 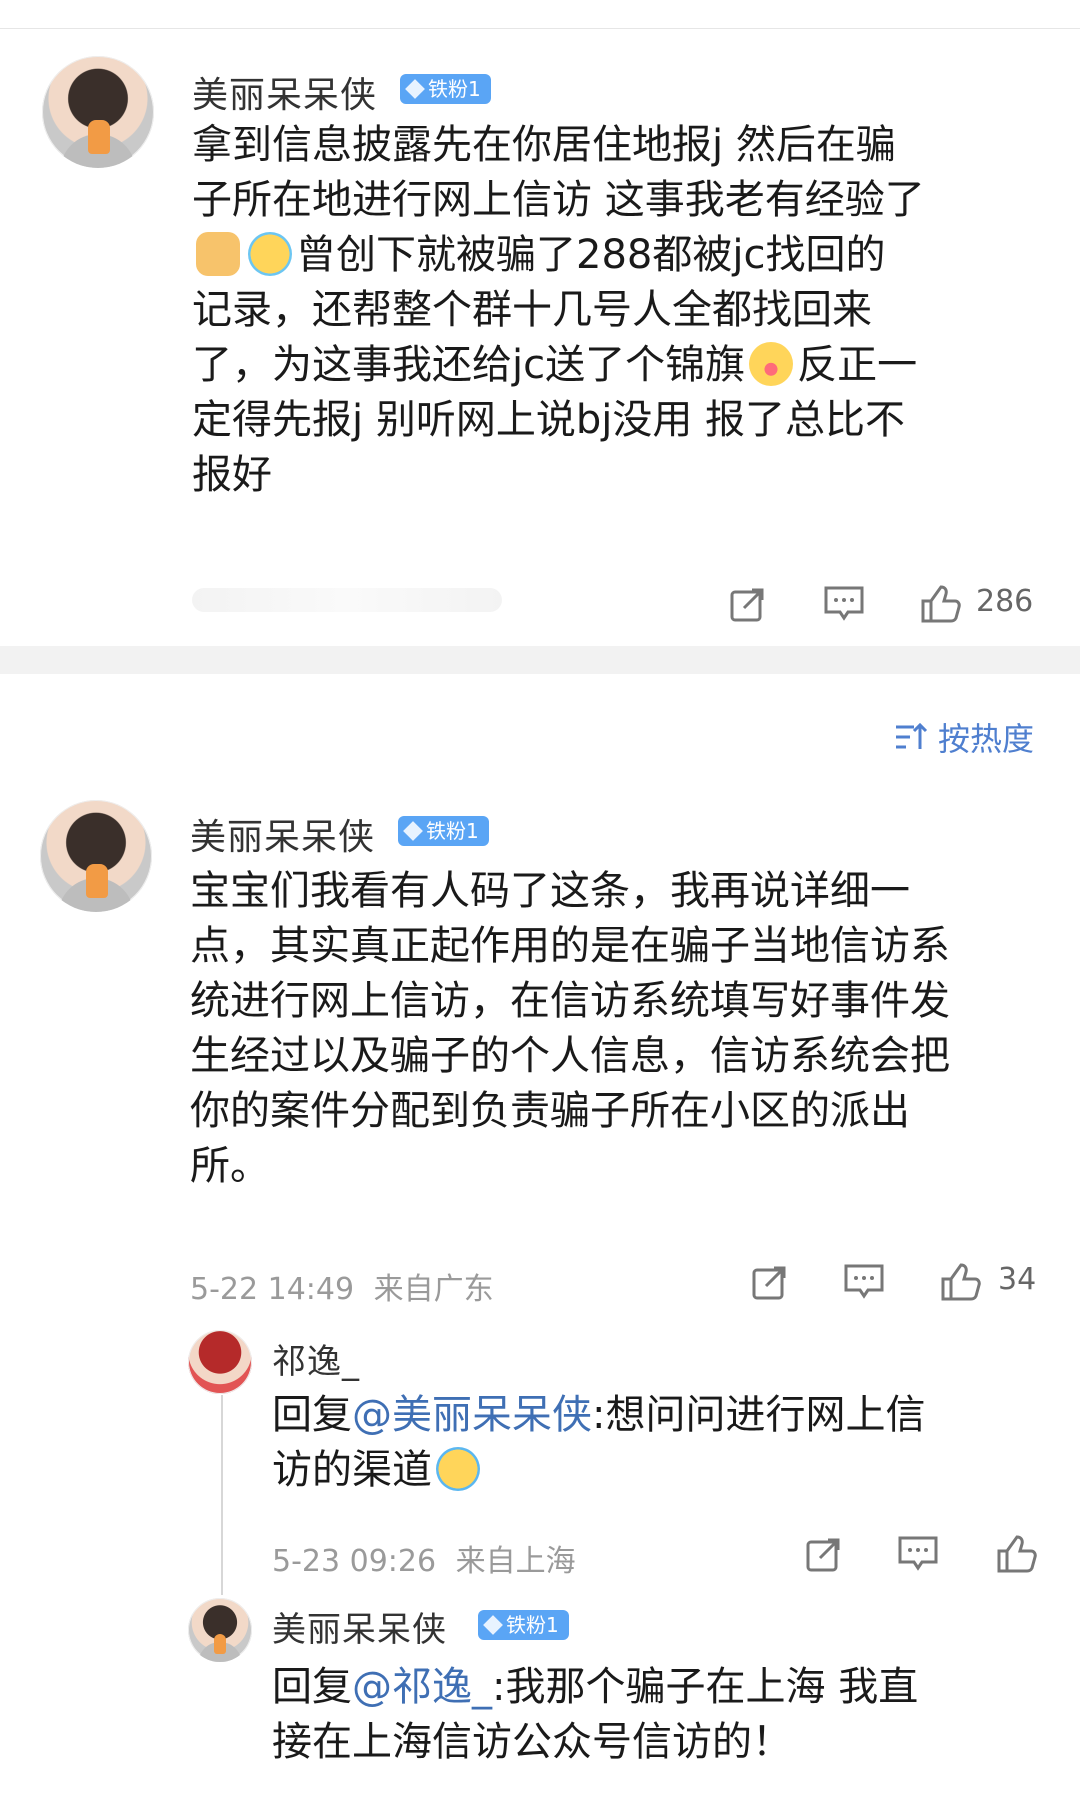 What do you see at coordinates (282, 834) in the screenshot?
I see `username: 美丽呆呆侠` at bounding box center [282, 834].